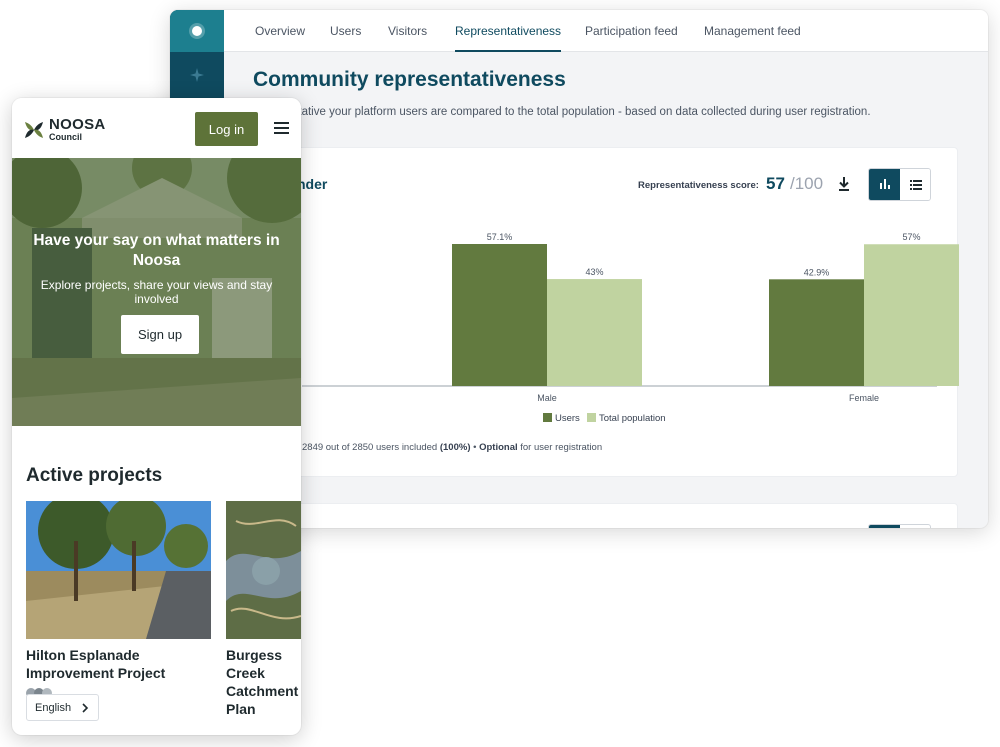  What do you see at coordinates (844, 184) in the screenshot?
I see `download-icon` at bounding box center [844, 184].